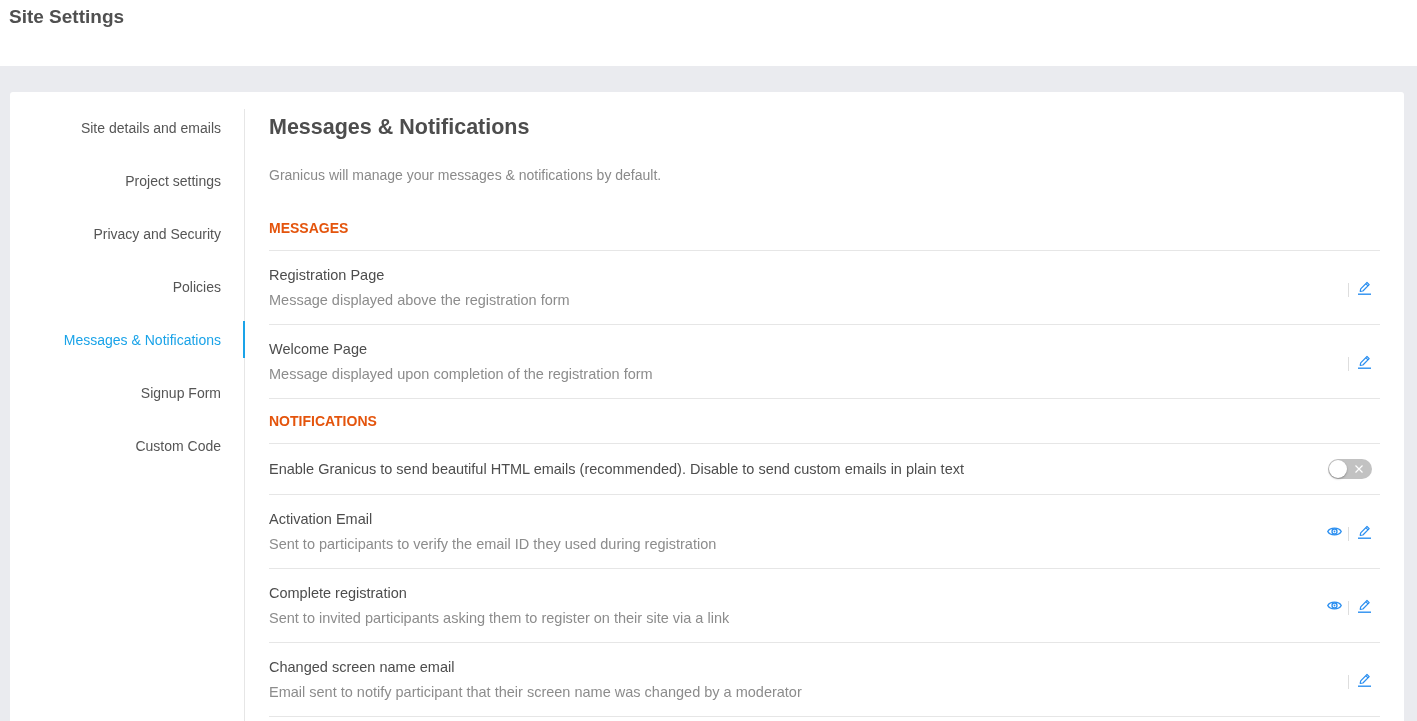  I want to click on setting-label: Enable Granicus to send beautiful HTML emails (recommended). Disable to send custom emails in plain text, so click(616, 469).